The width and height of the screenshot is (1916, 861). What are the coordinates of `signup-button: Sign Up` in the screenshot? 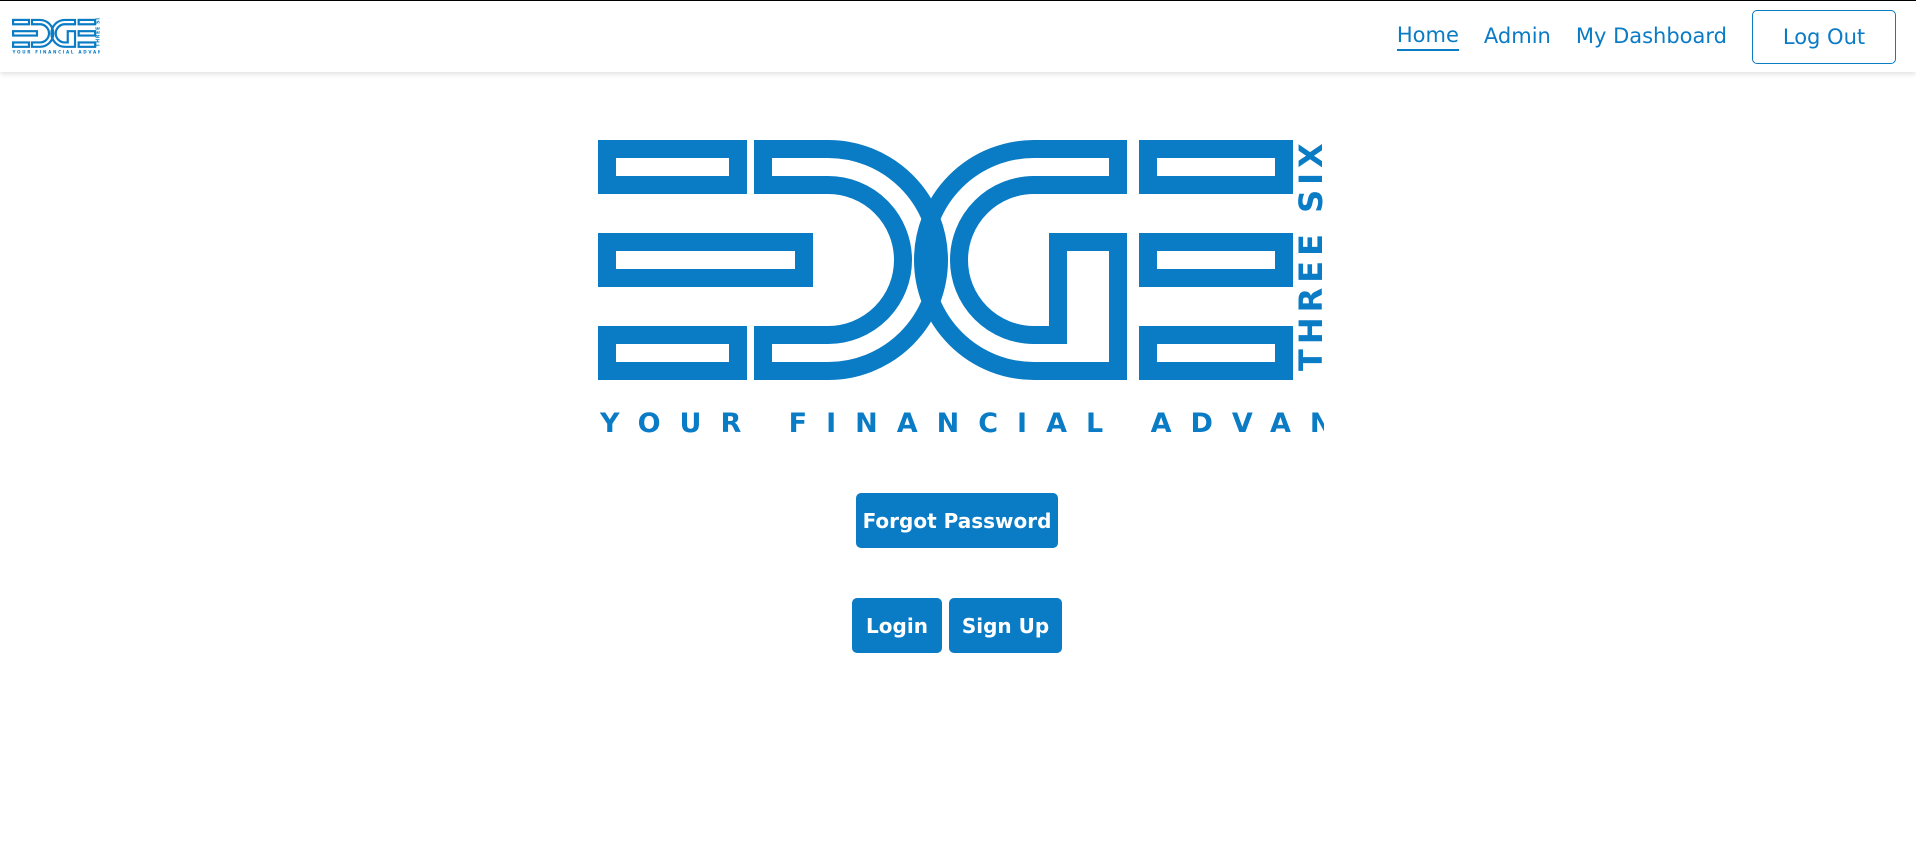 It's located at (1005, 625).